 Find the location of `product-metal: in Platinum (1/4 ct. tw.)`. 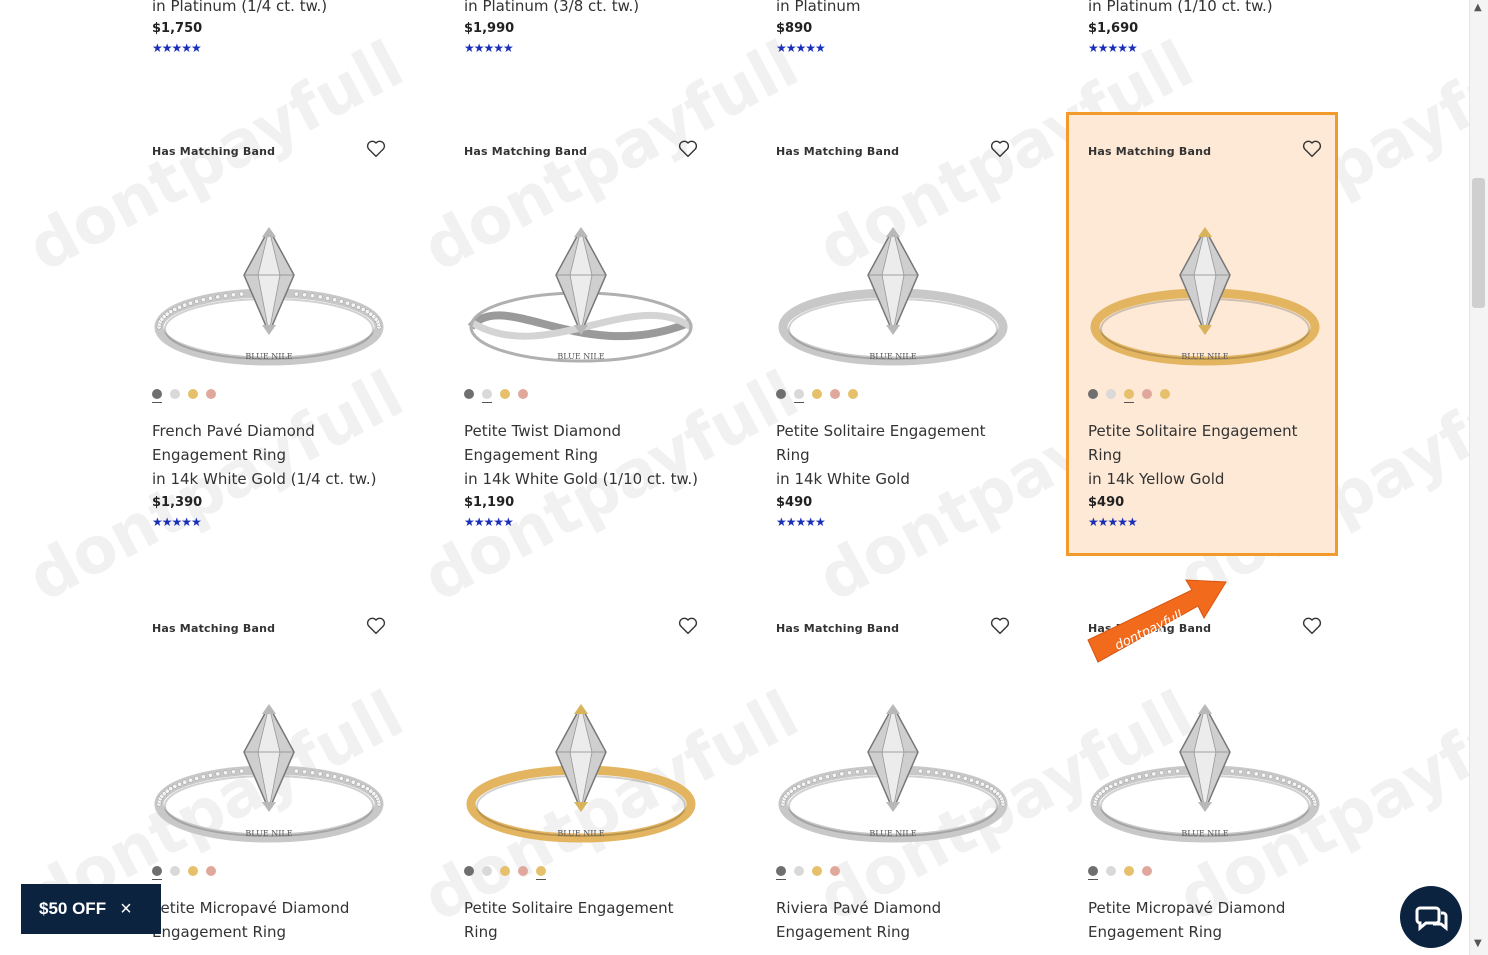

product-metal: in Platinum (1/4 ct. tw.) is located at coordinates (240, 7).